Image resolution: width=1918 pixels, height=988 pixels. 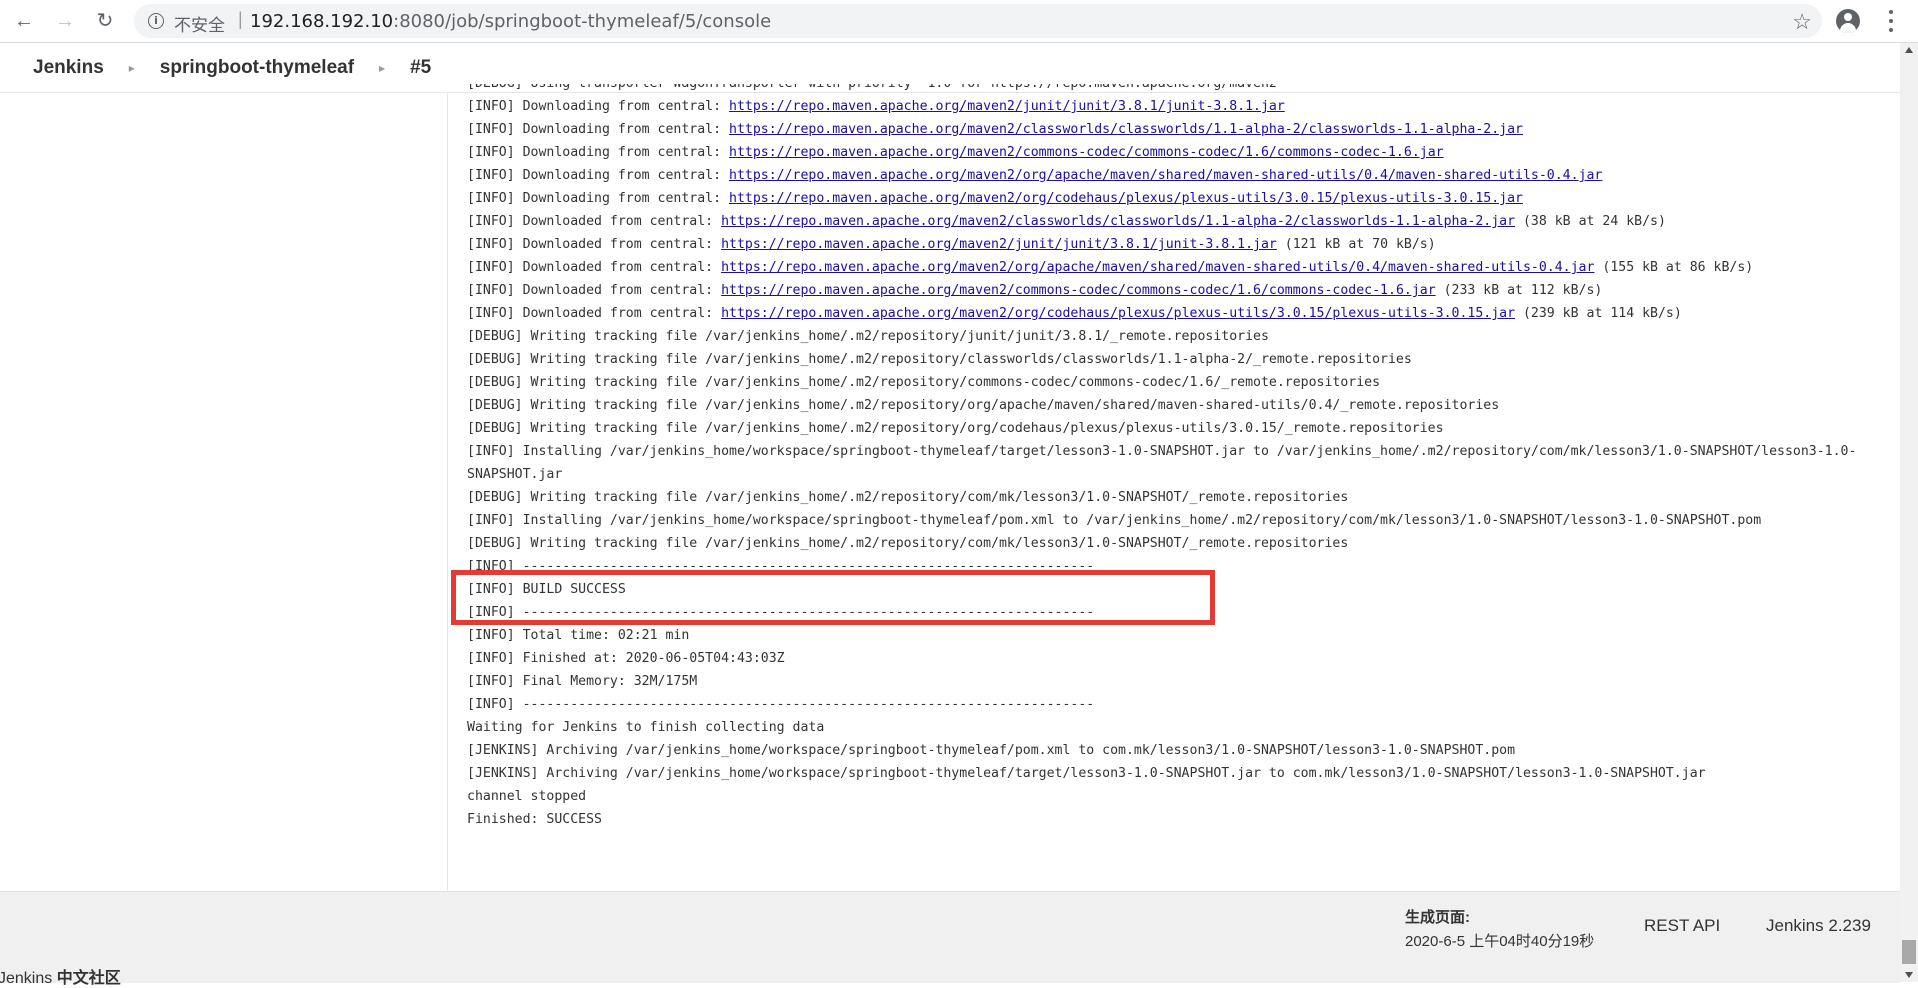 What do you see at coordinates (1909, 50) in the screenshot?
I see `scroll-up-icon` at bounding box center [1909, 50].